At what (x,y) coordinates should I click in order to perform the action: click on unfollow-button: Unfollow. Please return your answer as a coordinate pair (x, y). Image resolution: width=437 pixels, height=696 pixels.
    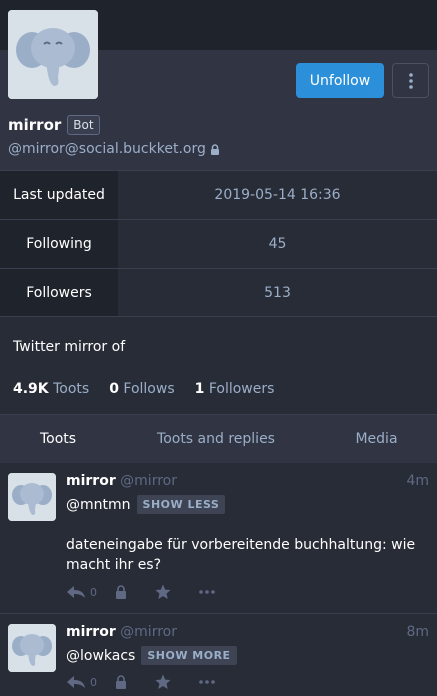
    Looking at the image, I should click on (340, 80).